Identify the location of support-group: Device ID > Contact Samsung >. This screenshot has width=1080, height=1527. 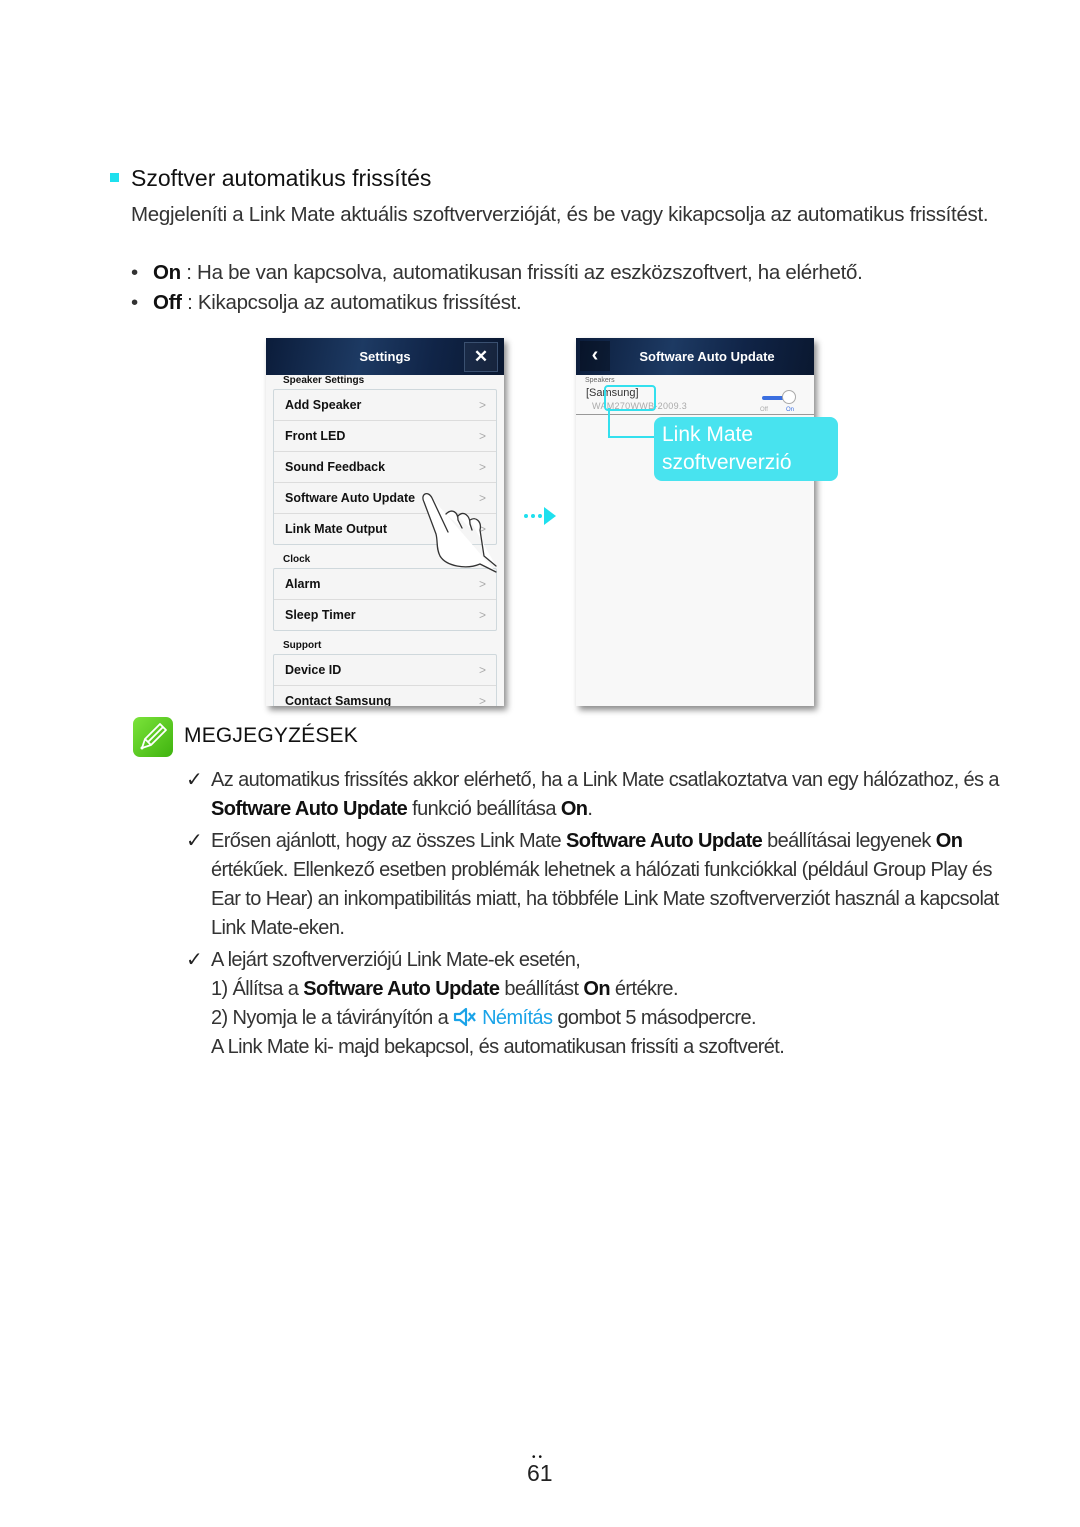
(385, 680).